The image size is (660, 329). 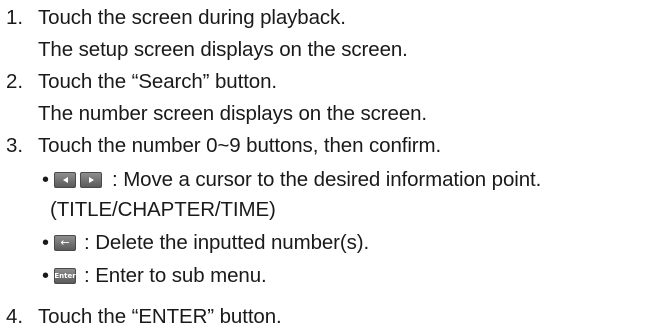 I want to click on backspace-key-icon: ←, so click(x=65, y=243).